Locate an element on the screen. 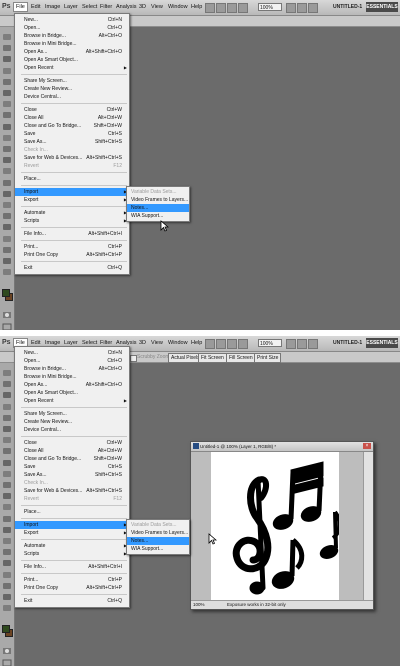  eraser-tool-icon is located at coordinates (7, 485).